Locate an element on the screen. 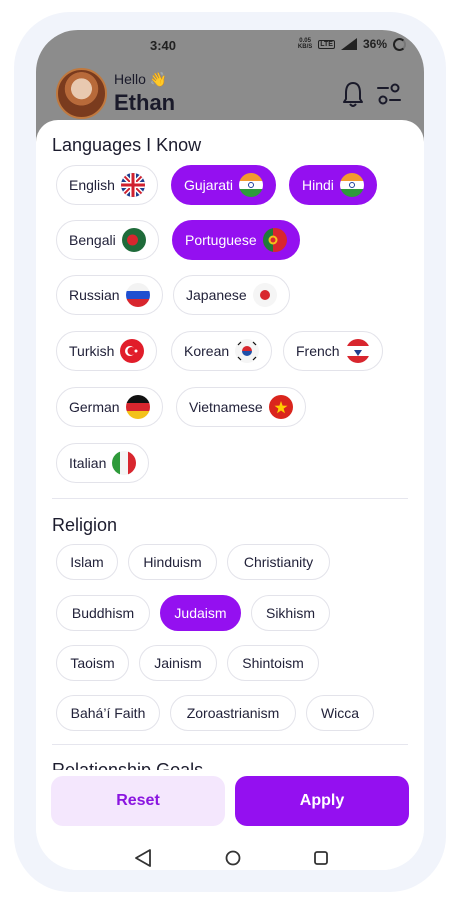  language-chip-bengali: Bengali is located at coordinates (107, 240).